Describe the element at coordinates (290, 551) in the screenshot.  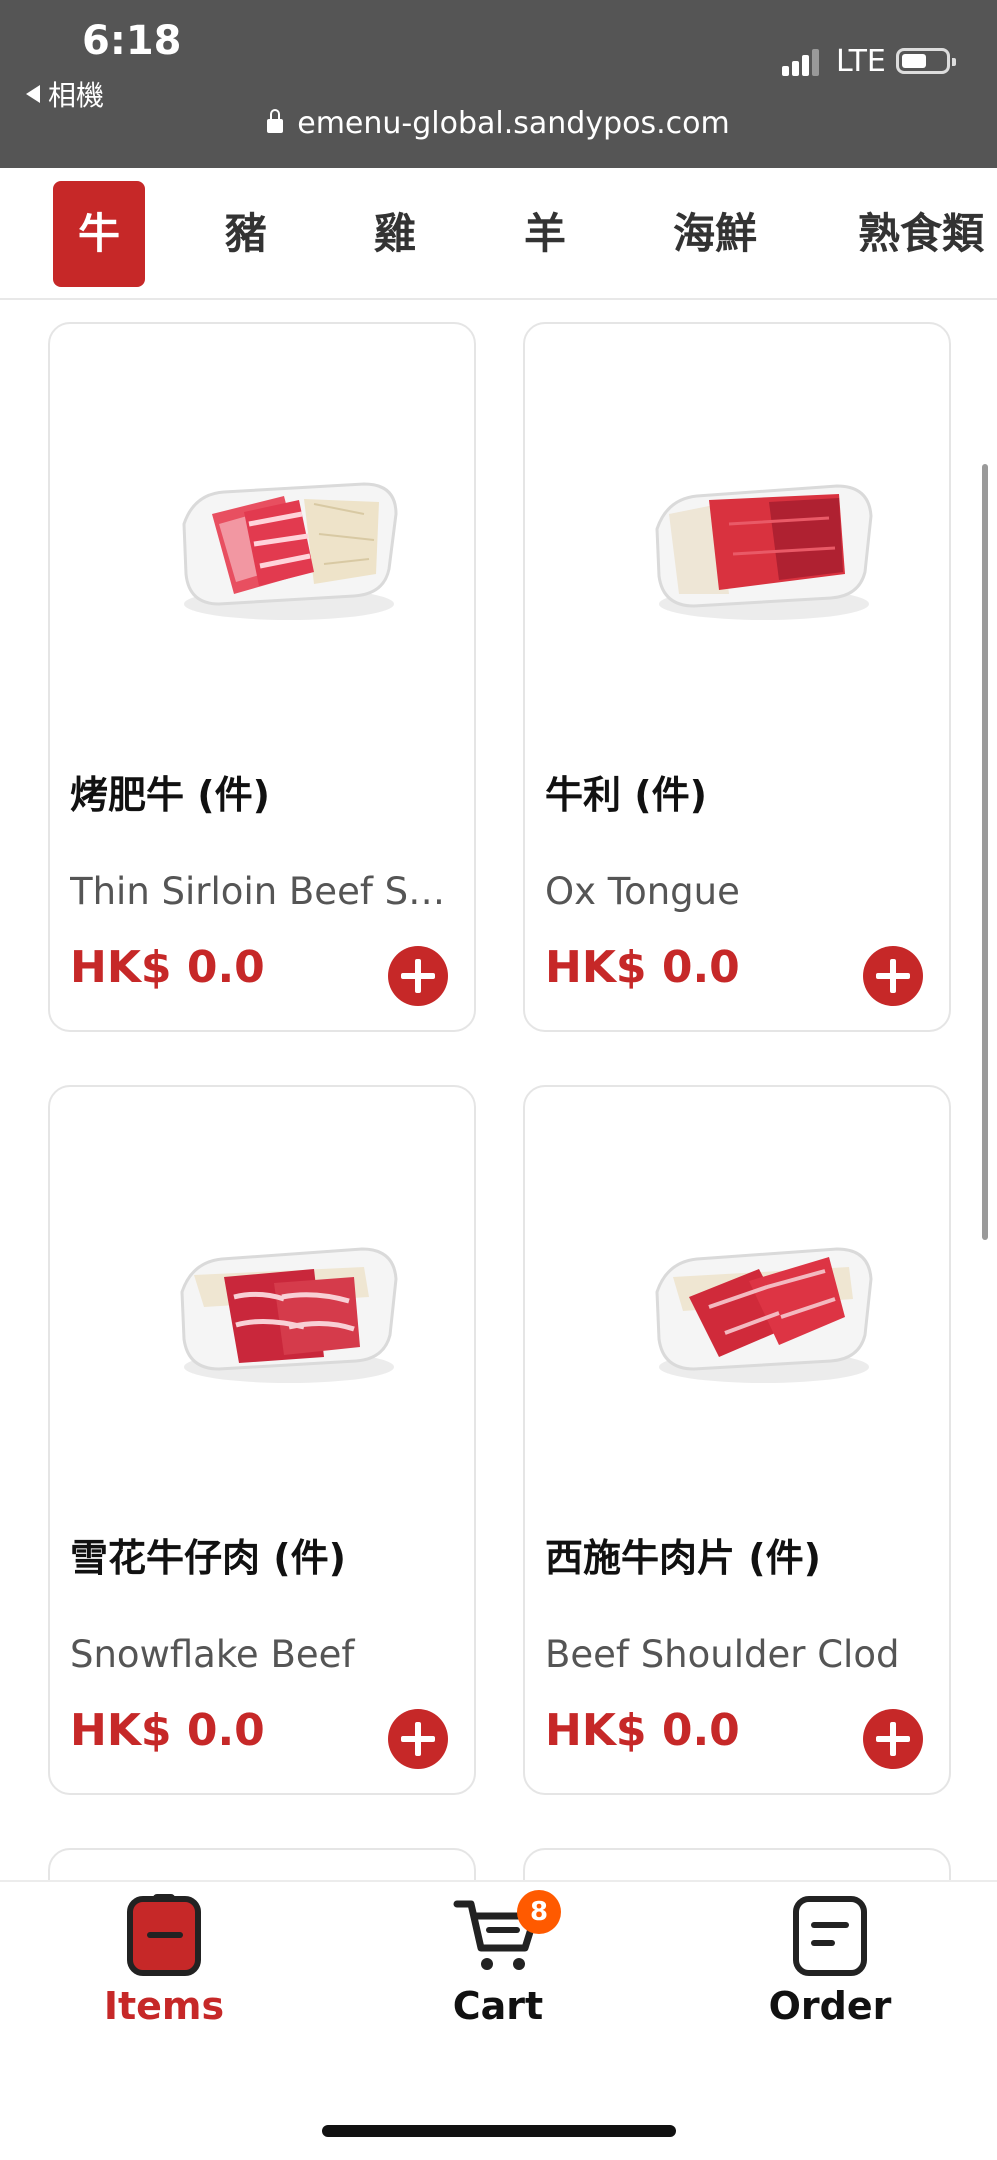
I see `fatty-beef-slices-image` at that location.